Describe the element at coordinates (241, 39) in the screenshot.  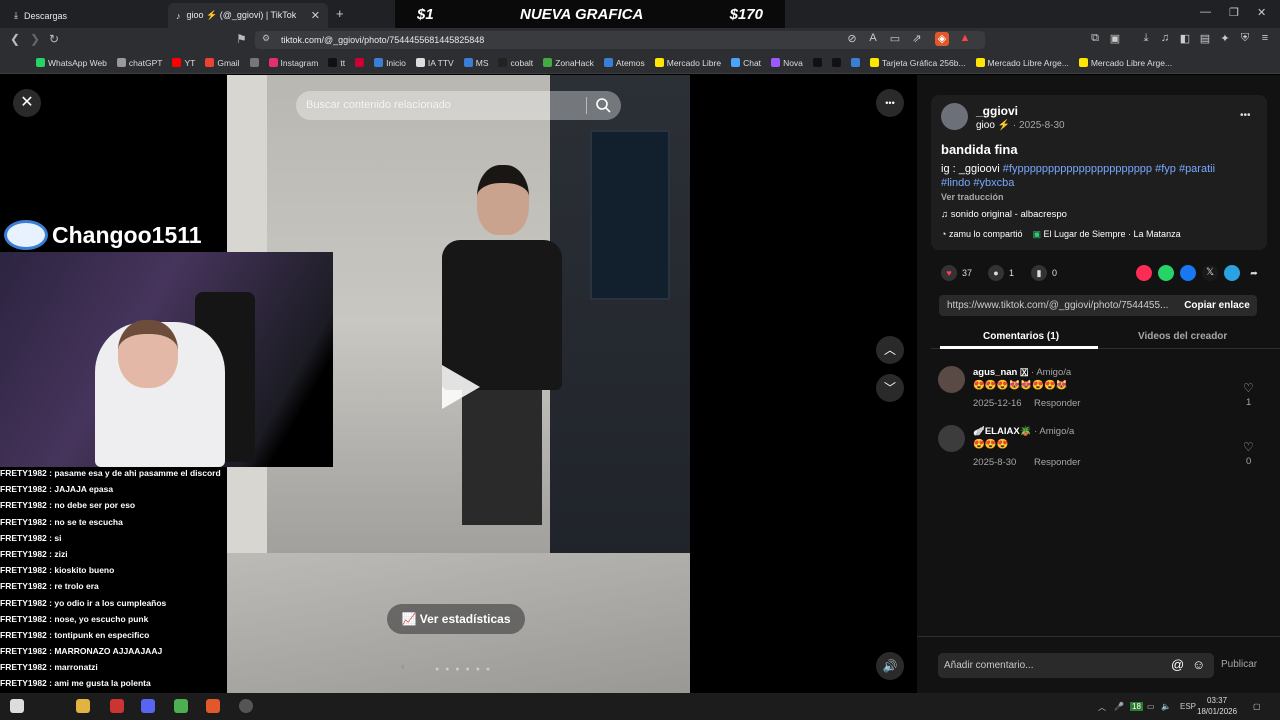
I see `bookmark-icon: ⚑` at that location.